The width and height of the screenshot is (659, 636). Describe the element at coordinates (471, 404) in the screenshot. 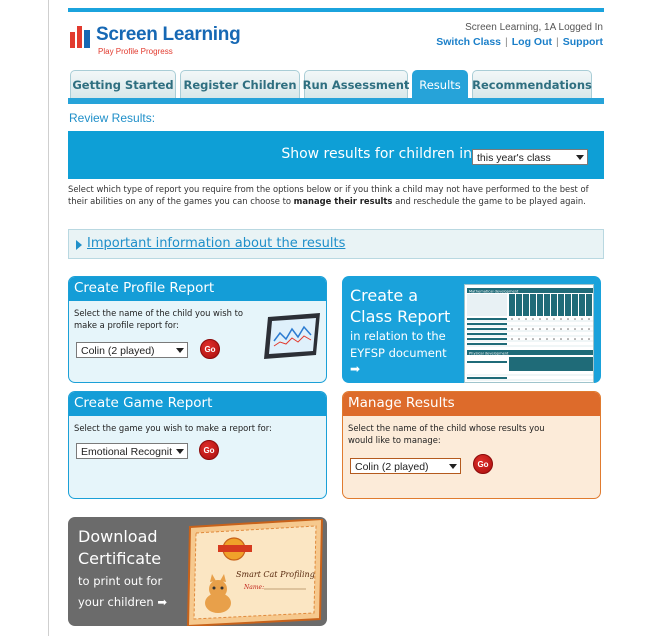

I see `manage-results-title: Manage Results` at that location.